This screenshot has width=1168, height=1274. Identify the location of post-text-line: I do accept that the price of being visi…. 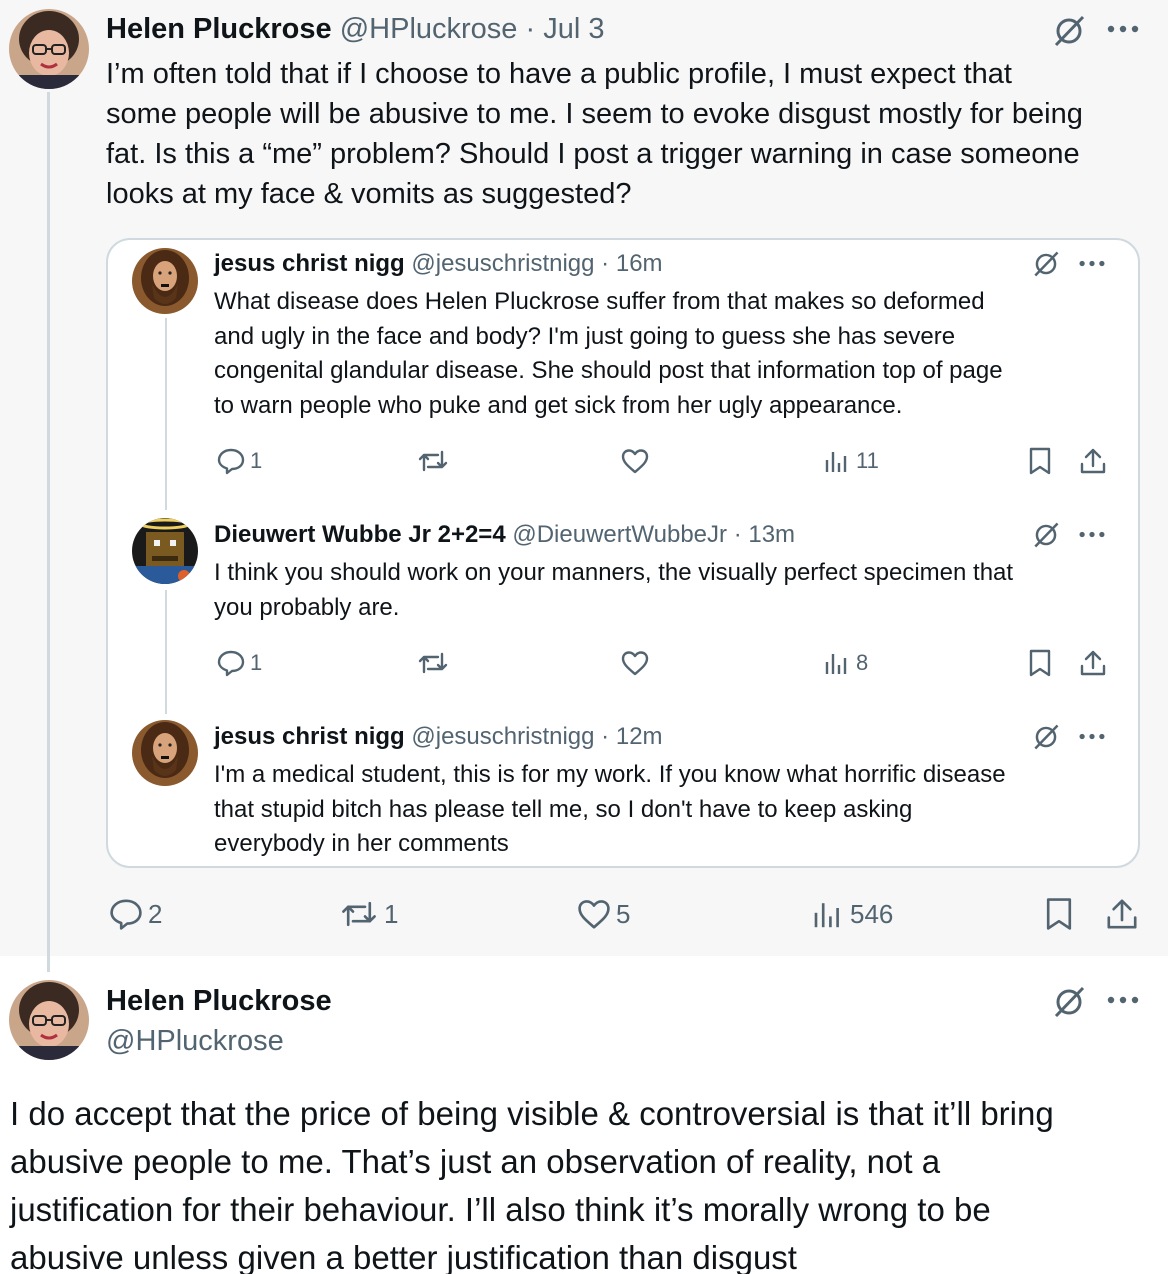
(532, 1113).